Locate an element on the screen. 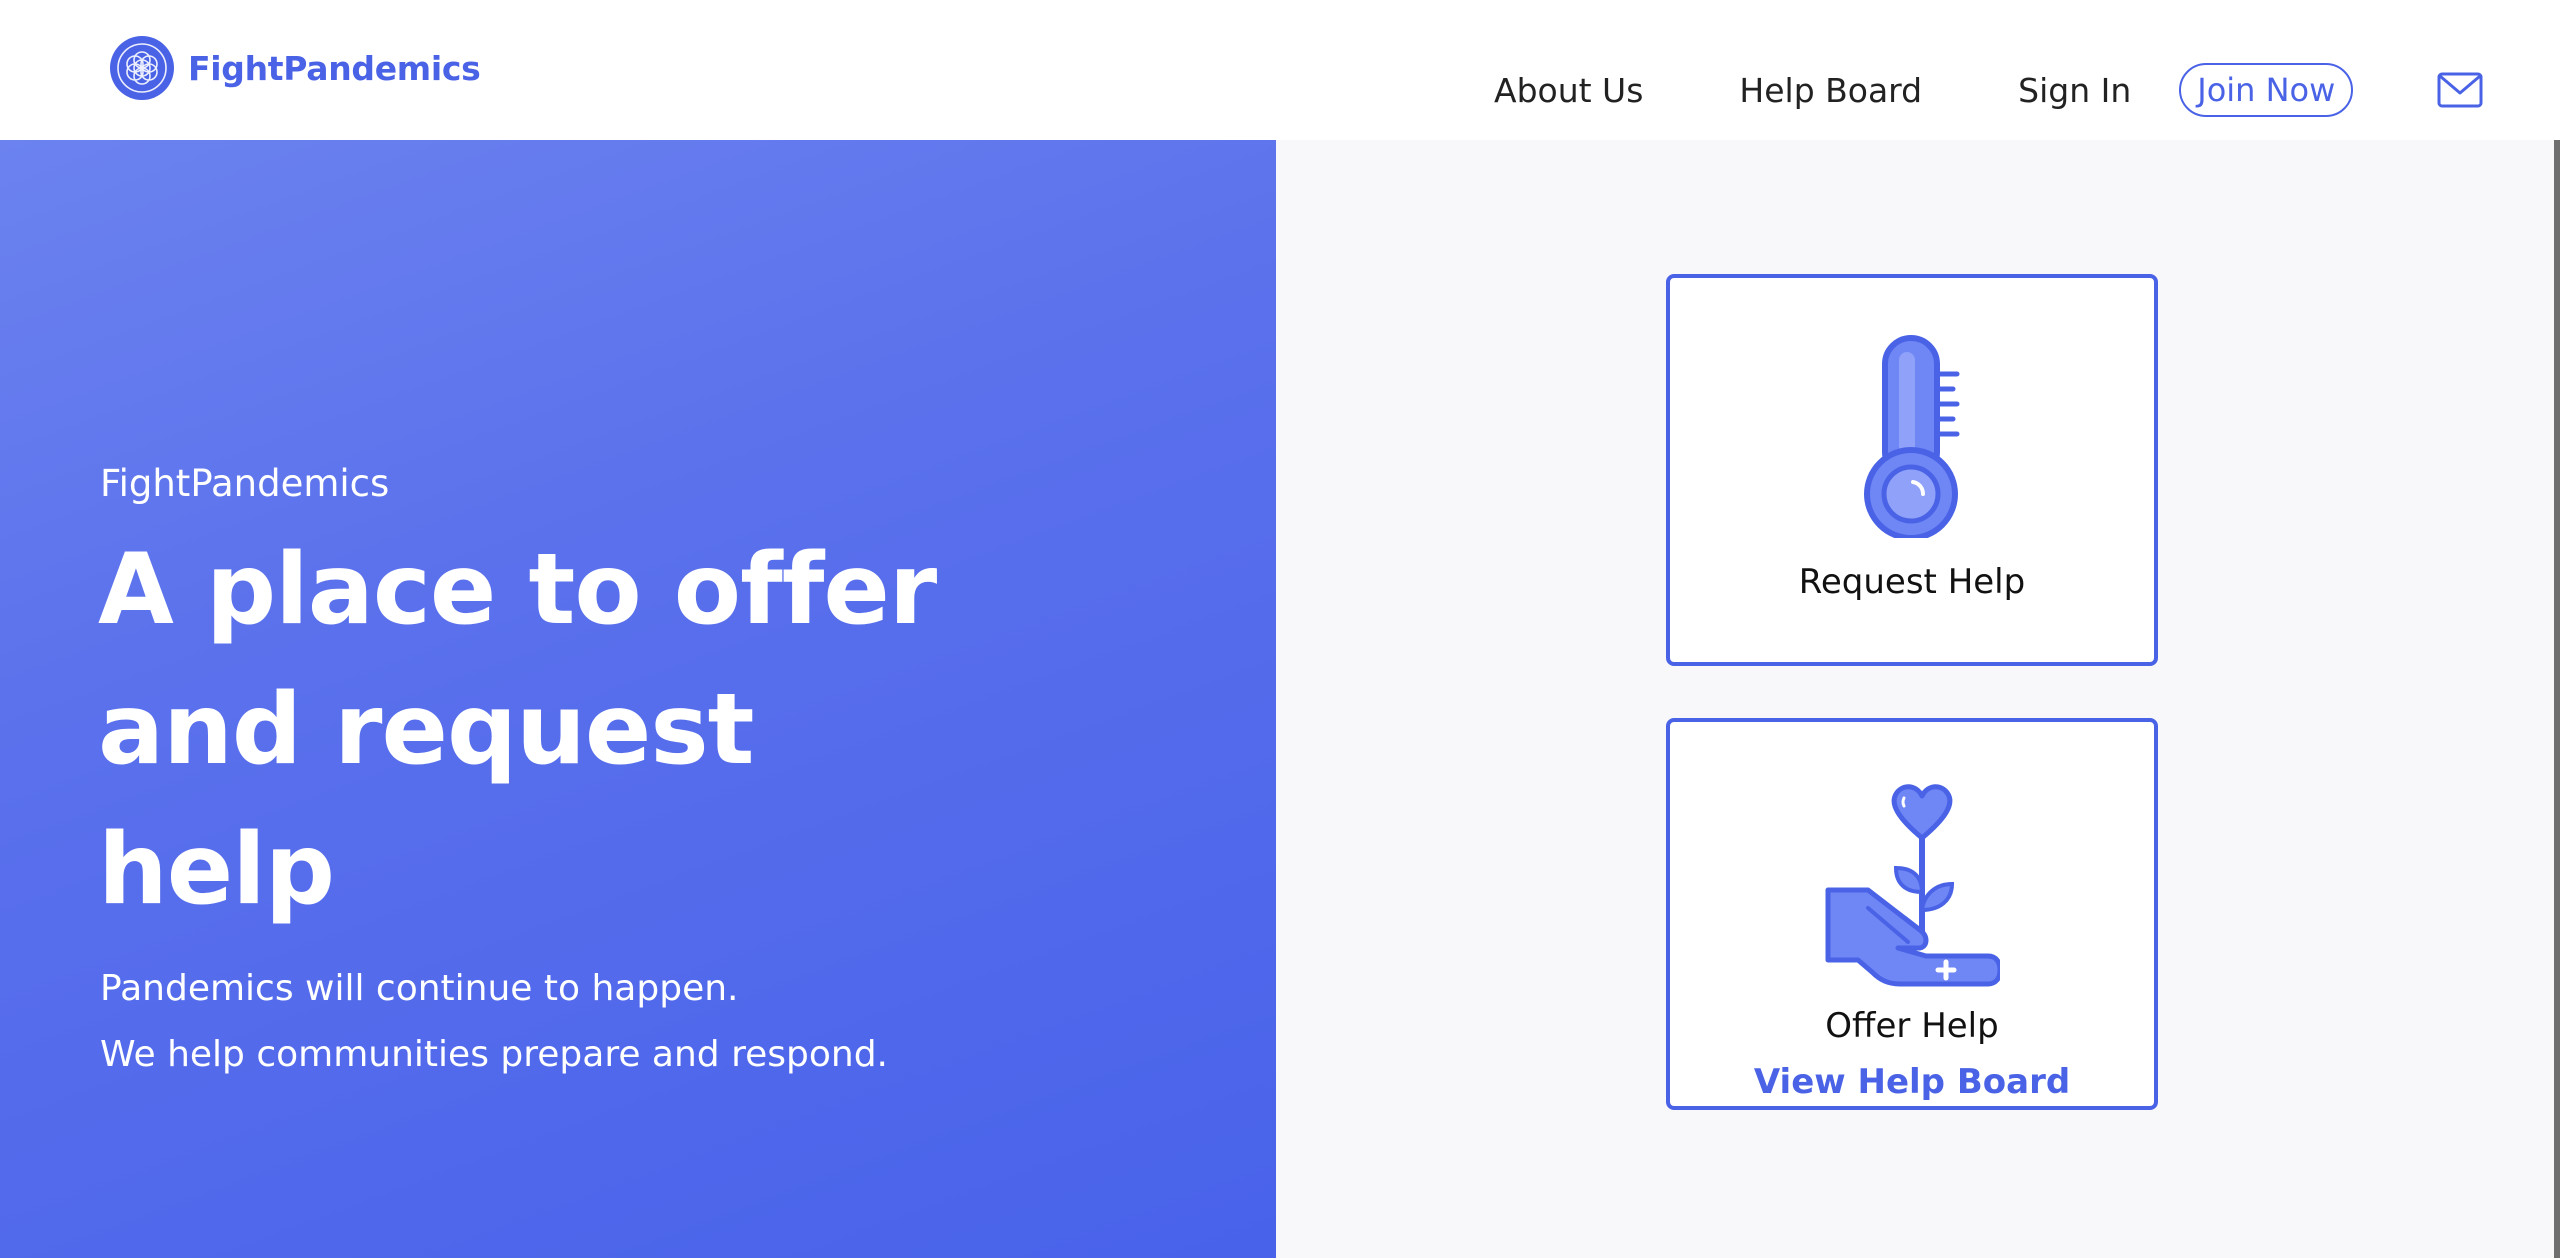 The width and height of the screenshot is (2560, 1258). scrollbar is located at coordinates (2557, 699).